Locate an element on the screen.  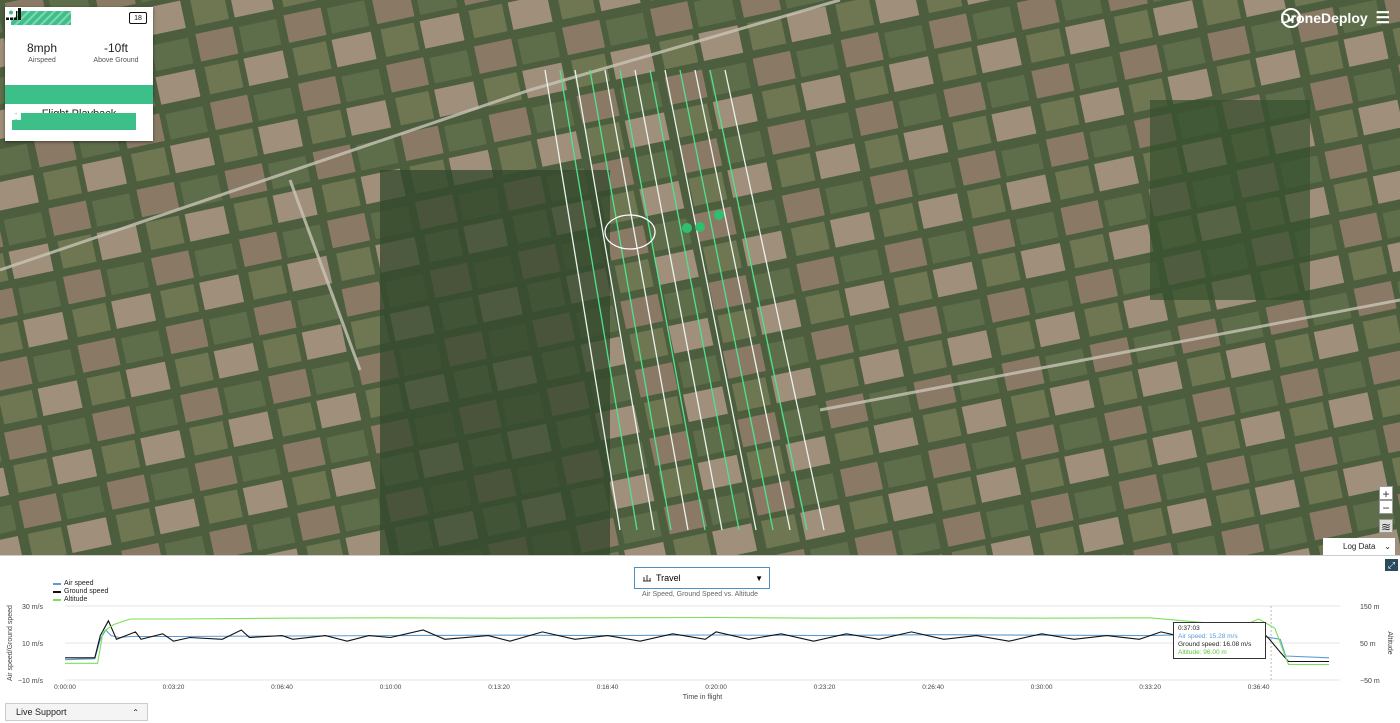
widget-toolbar is located at coordinates (79, 55).